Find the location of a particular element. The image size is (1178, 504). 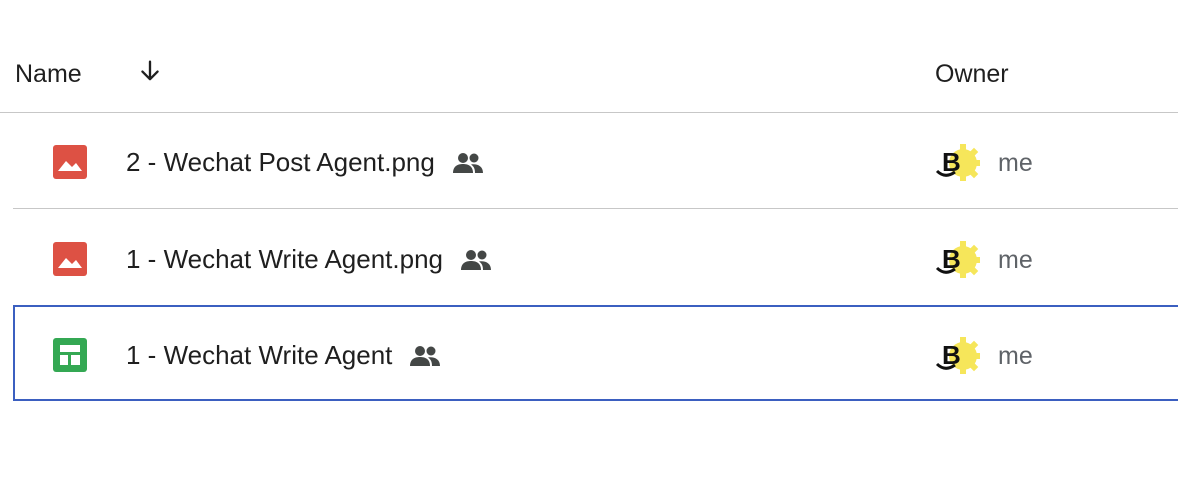

file-name: 1 - Wechat Write Agent is located at coordinates (284, 355).